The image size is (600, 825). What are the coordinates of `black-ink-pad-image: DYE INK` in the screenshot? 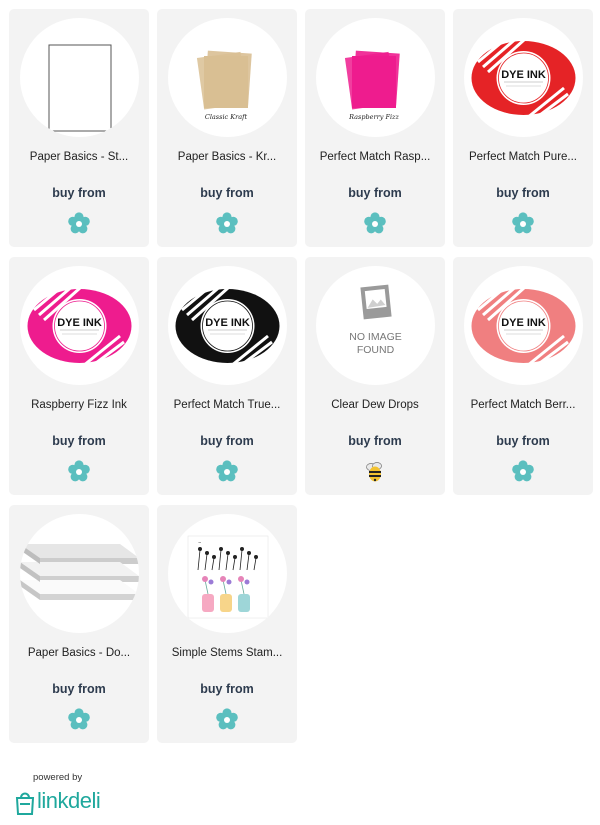 It's located at (227, 327).